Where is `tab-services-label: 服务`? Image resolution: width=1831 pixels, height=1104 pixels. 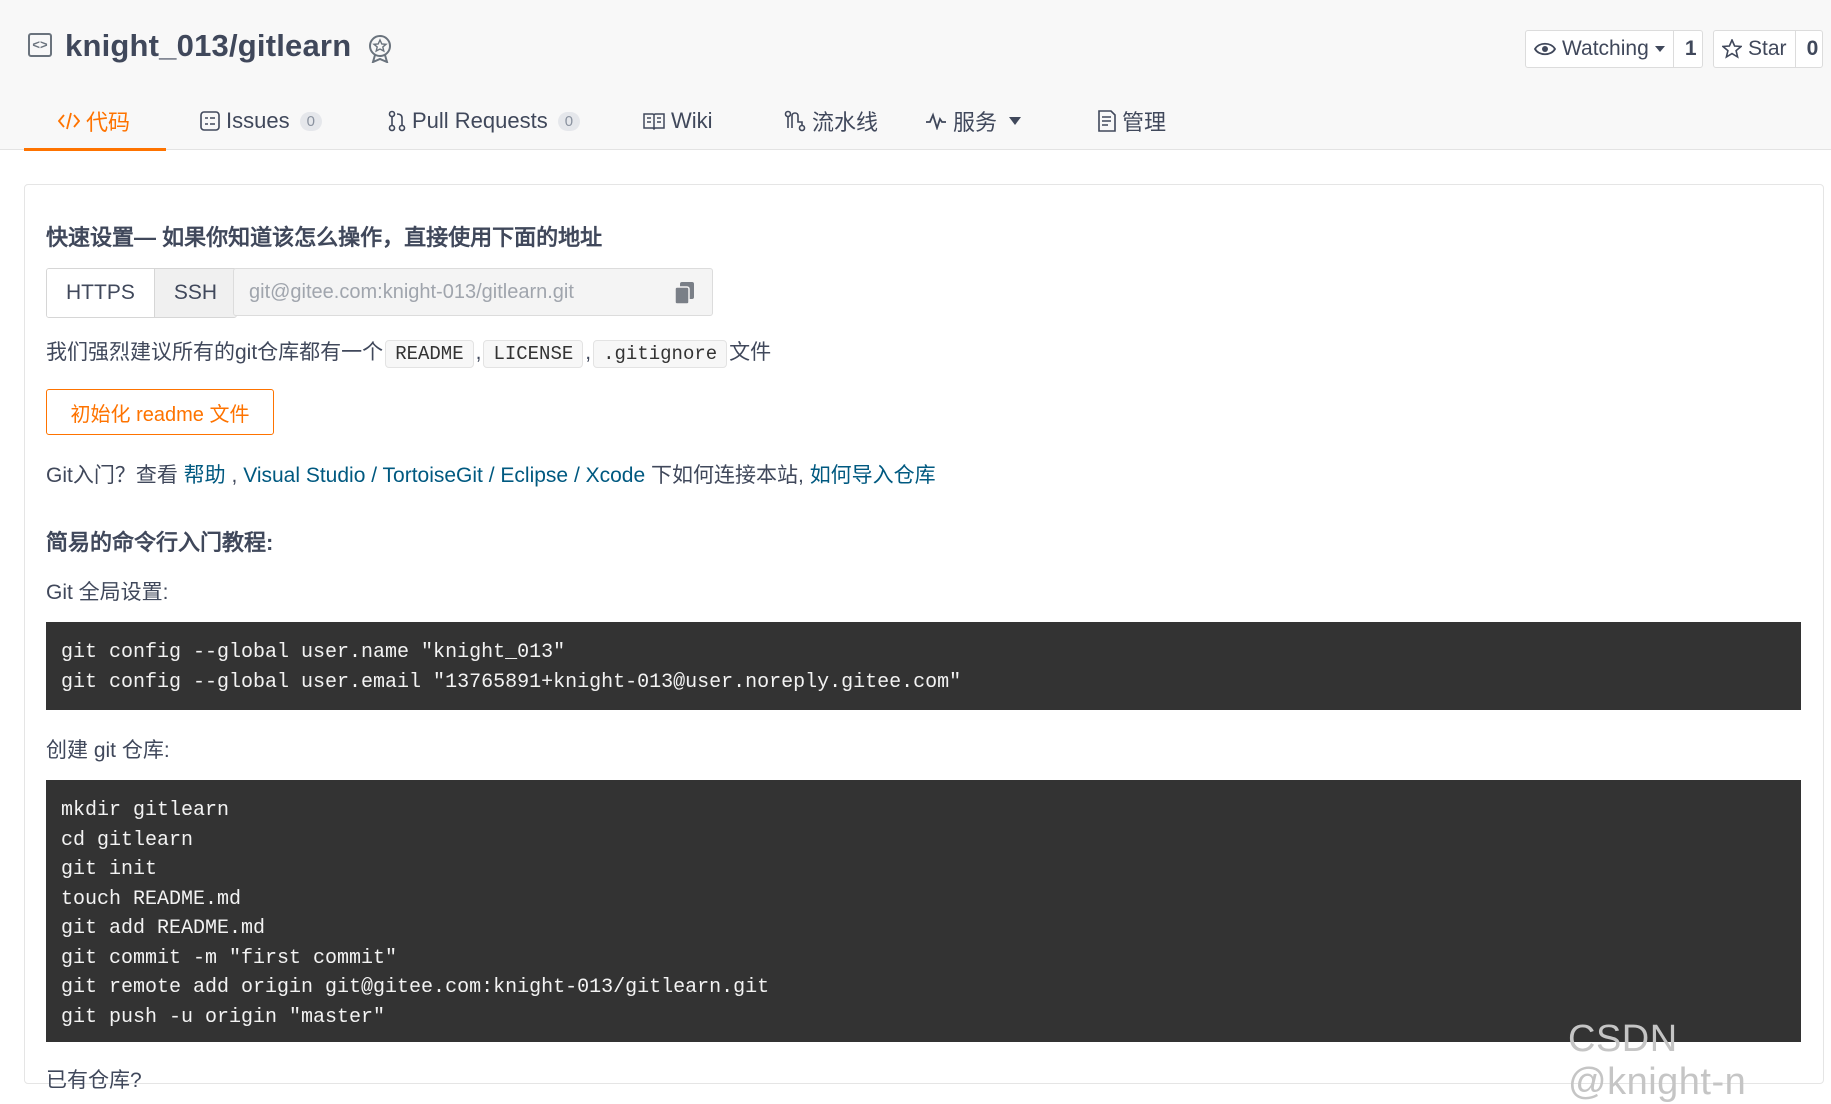
tab-services-label: 服务 is located at coordinates (975, 122).